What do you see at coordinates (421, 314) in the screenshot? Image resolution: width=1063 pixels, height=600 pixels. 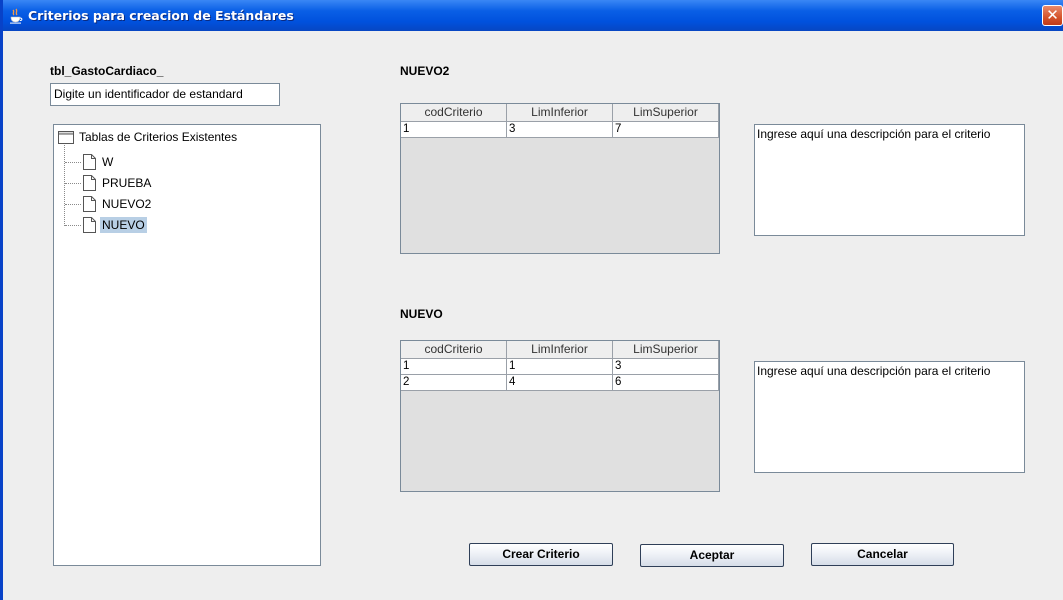 I see `section-title: NUEVO` at bounding box center [421, 314].